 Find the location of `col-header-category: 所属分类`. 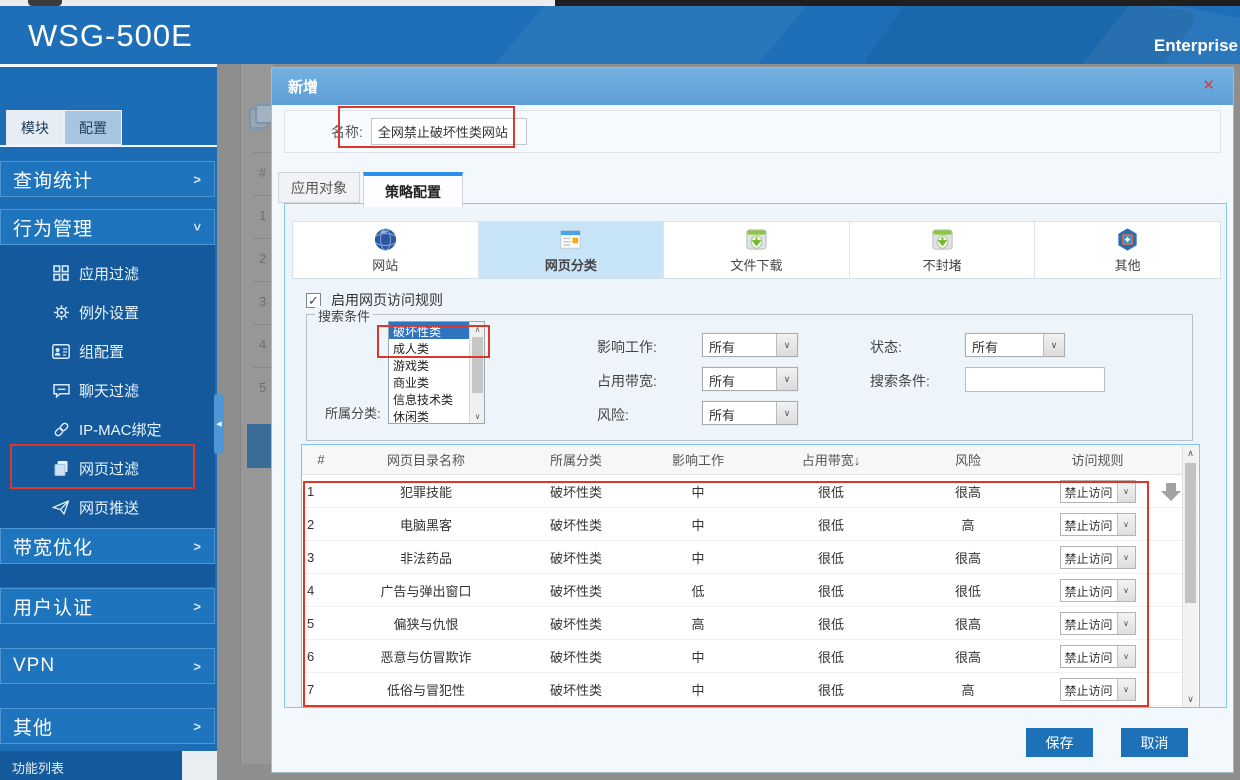

col-header-category: 所属分类 is located at coordinates (576, 459).